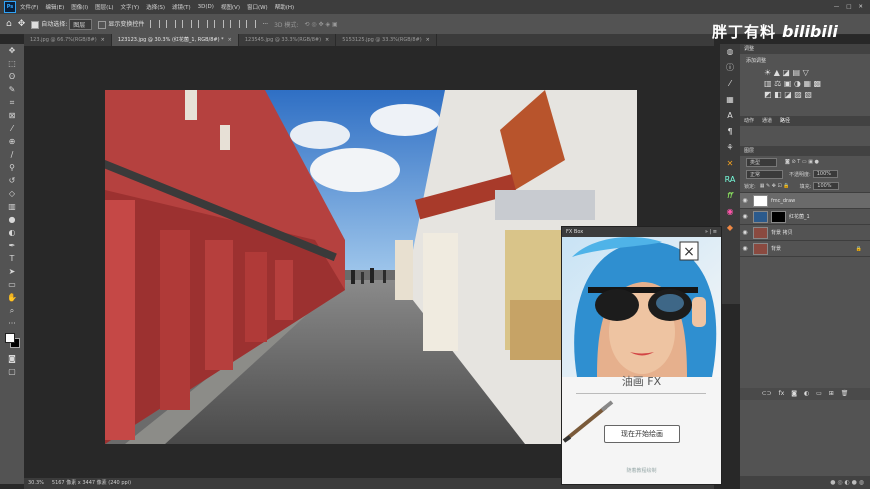  What do you see at coordinates (794, 393) in the screenshot?
I see `mask-icon: ◙` at bounding box center [794, 393].